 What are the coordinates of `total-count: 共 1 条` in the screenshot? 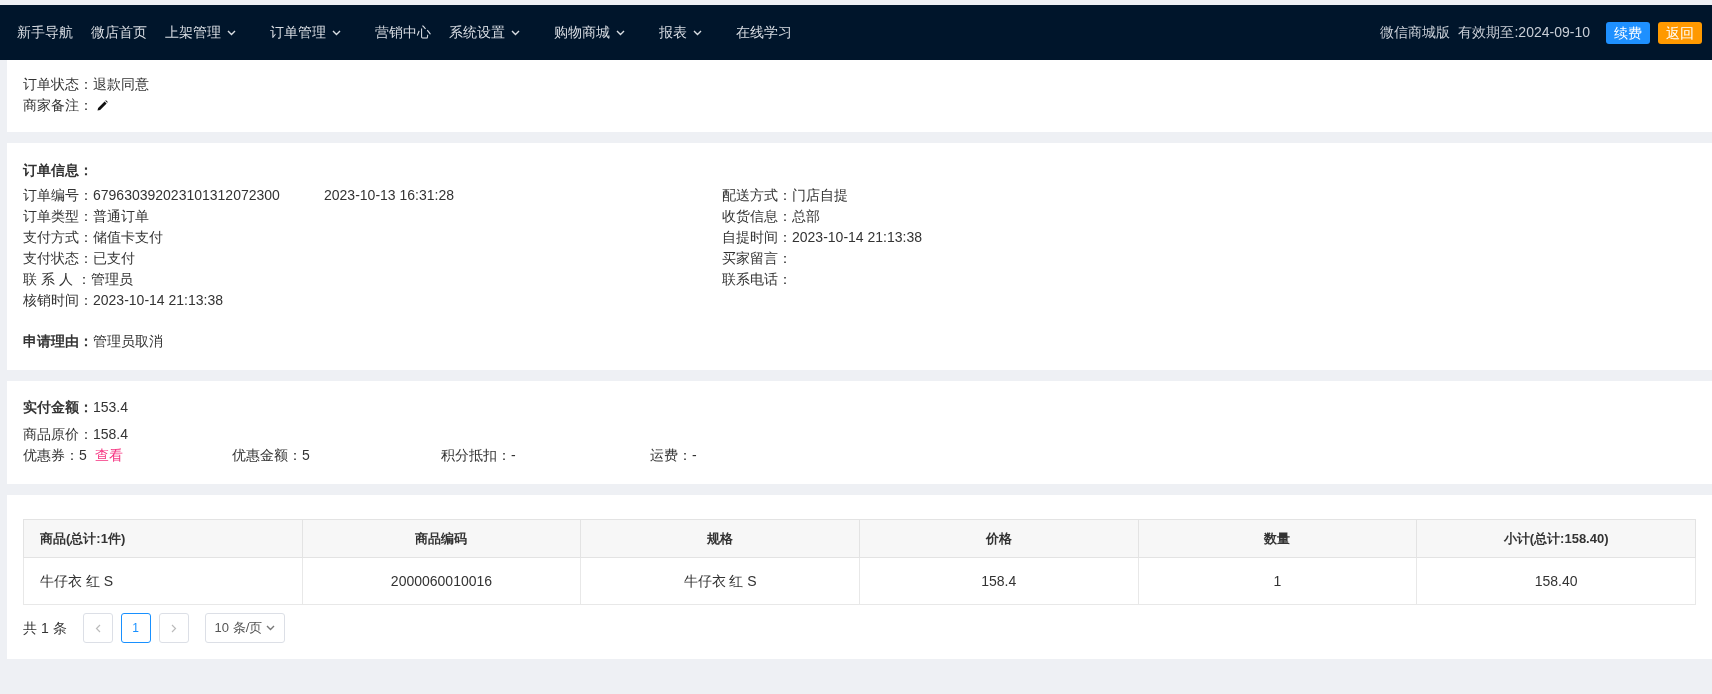 It's located at (45, 628).